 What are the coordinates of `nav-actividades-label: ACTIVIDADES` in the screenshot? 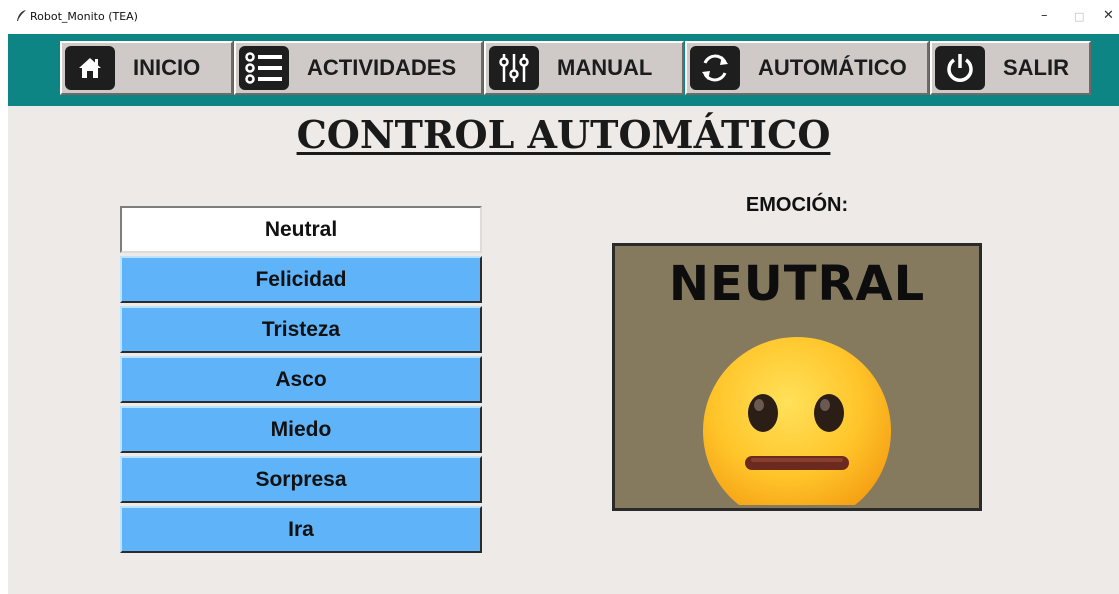 It's located at (382, 67).